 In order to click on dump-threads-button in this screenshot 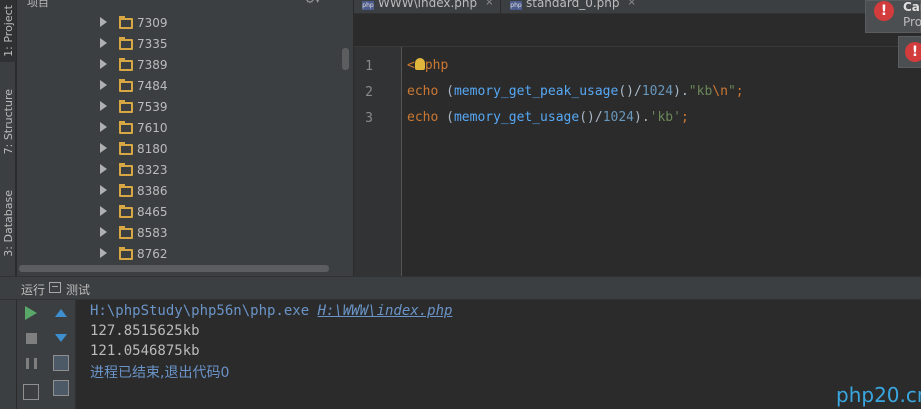, I will do `click(31, 392)`.